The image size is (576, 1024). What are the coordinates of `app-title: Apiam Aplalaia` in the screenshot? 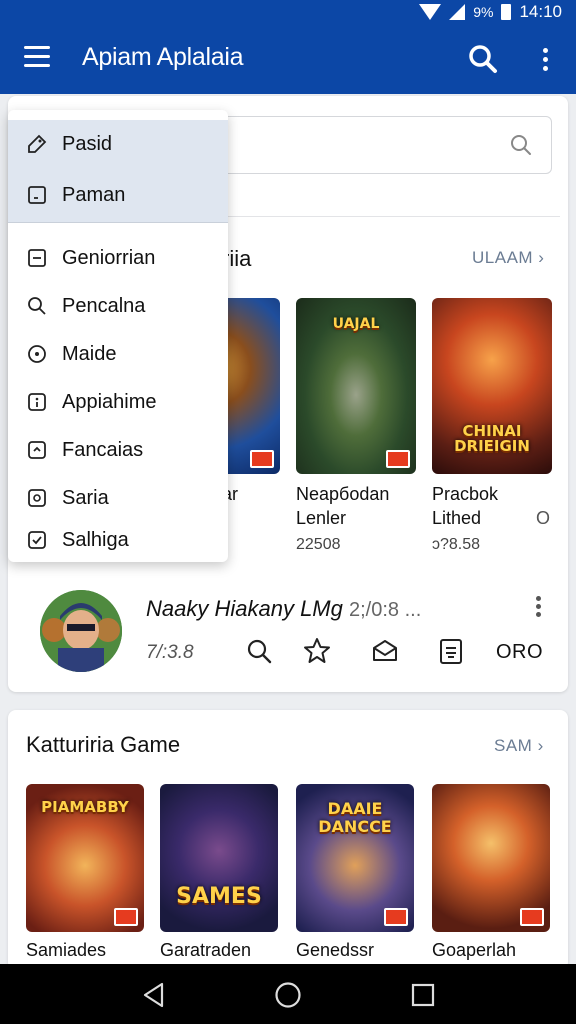 It's located at (163, 57).